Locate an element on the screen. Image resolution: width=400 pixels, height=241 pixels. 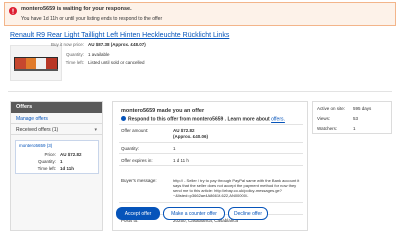
listing-thumbnail is located at coordinates (36, 63).